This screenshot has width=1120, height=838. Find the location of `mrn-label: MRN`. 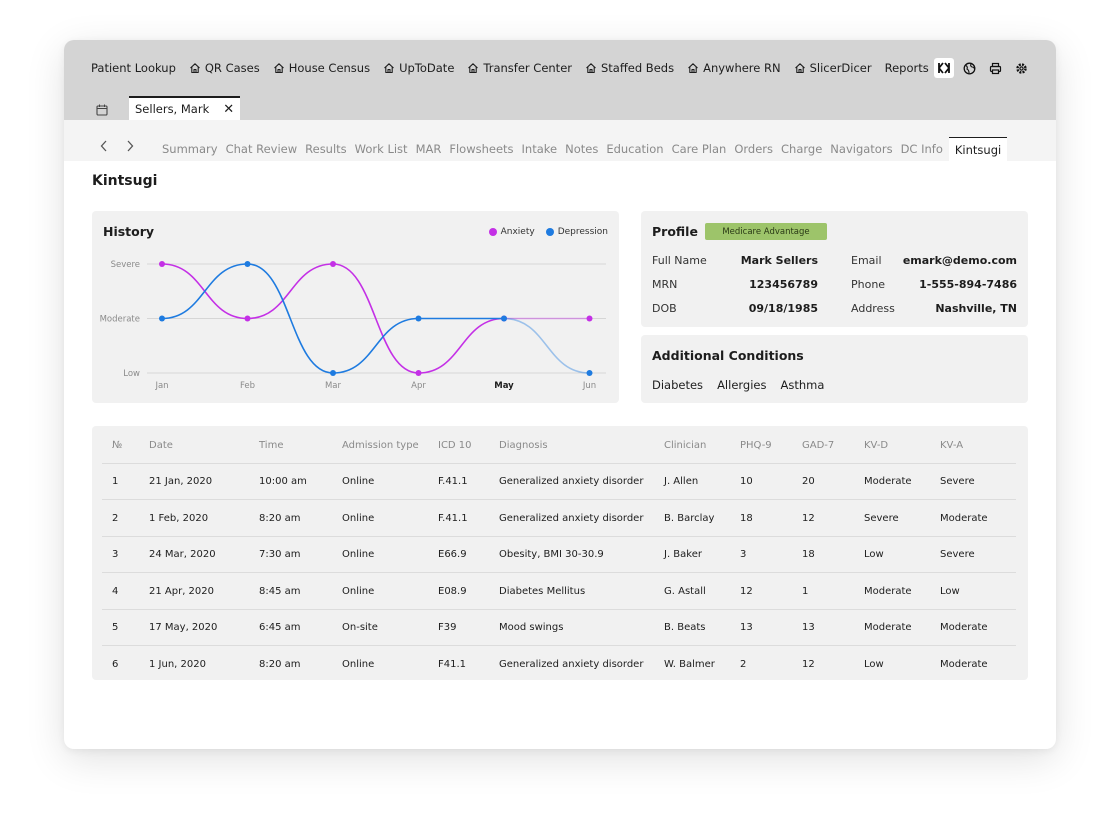

mrn-label: MRN is located at coordinates (665, 284).